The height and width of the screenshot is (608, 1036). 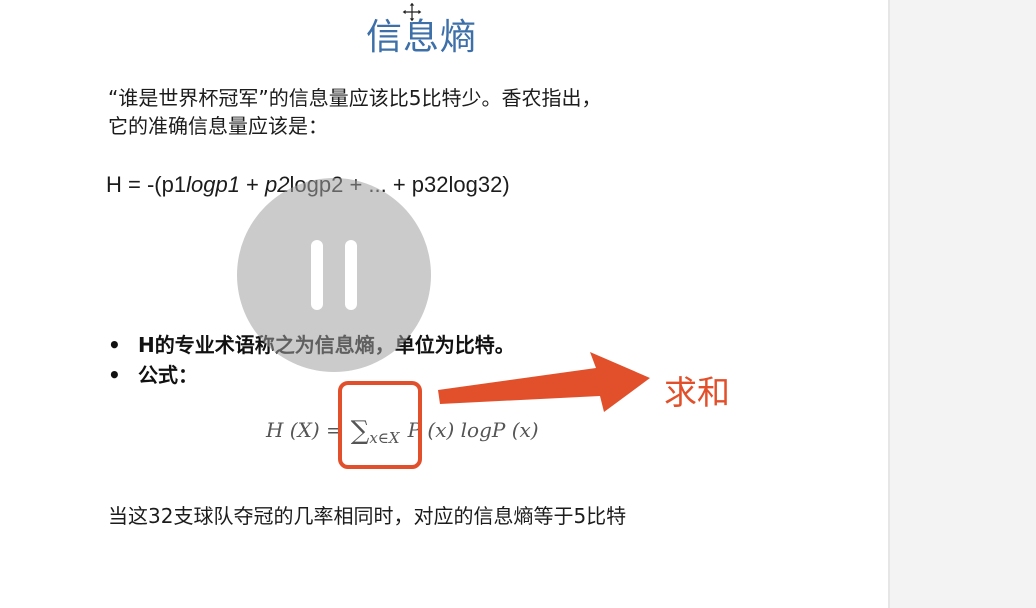 I want to click on eq-part-3: +, so click(x=252, y=184).